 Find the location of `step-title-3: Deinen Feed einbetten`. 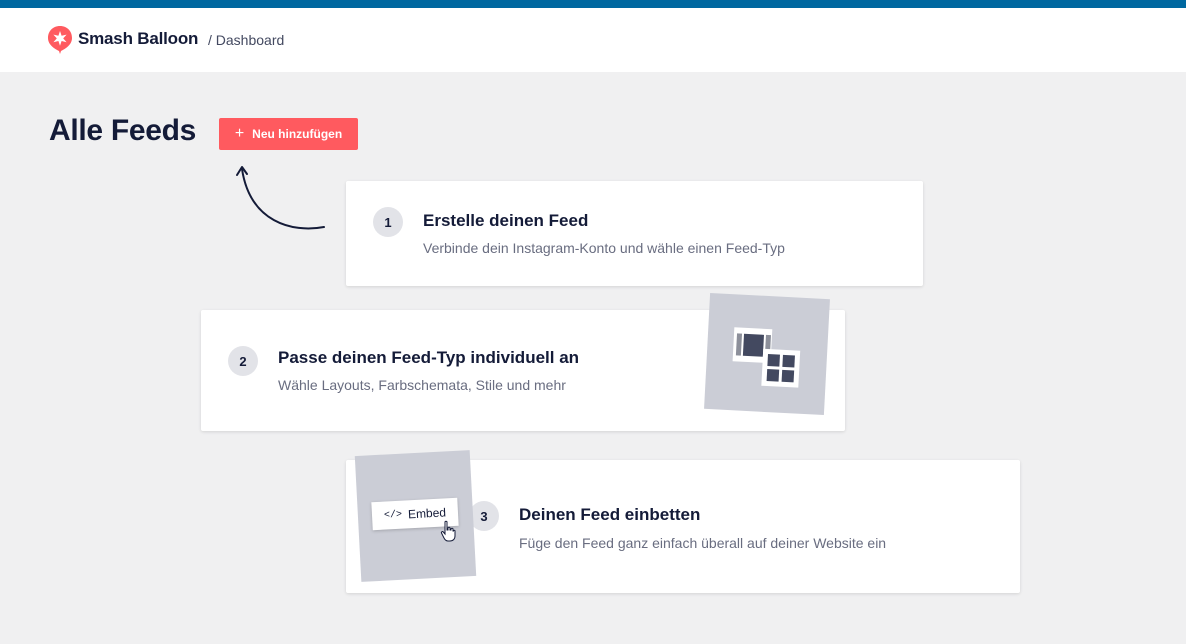

step-title-3: Deinen Feed einbetten is located at coordinates (610, 514).